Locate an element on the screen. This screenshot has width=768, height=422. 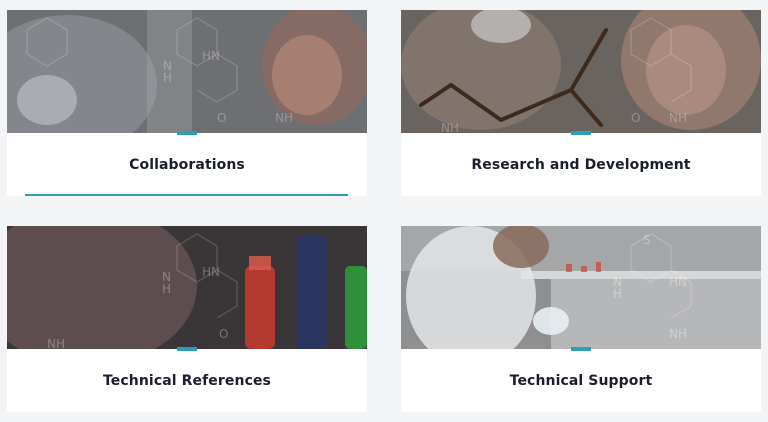
card-title-collaborations: Collaborations is located at coordinates (187, 164).